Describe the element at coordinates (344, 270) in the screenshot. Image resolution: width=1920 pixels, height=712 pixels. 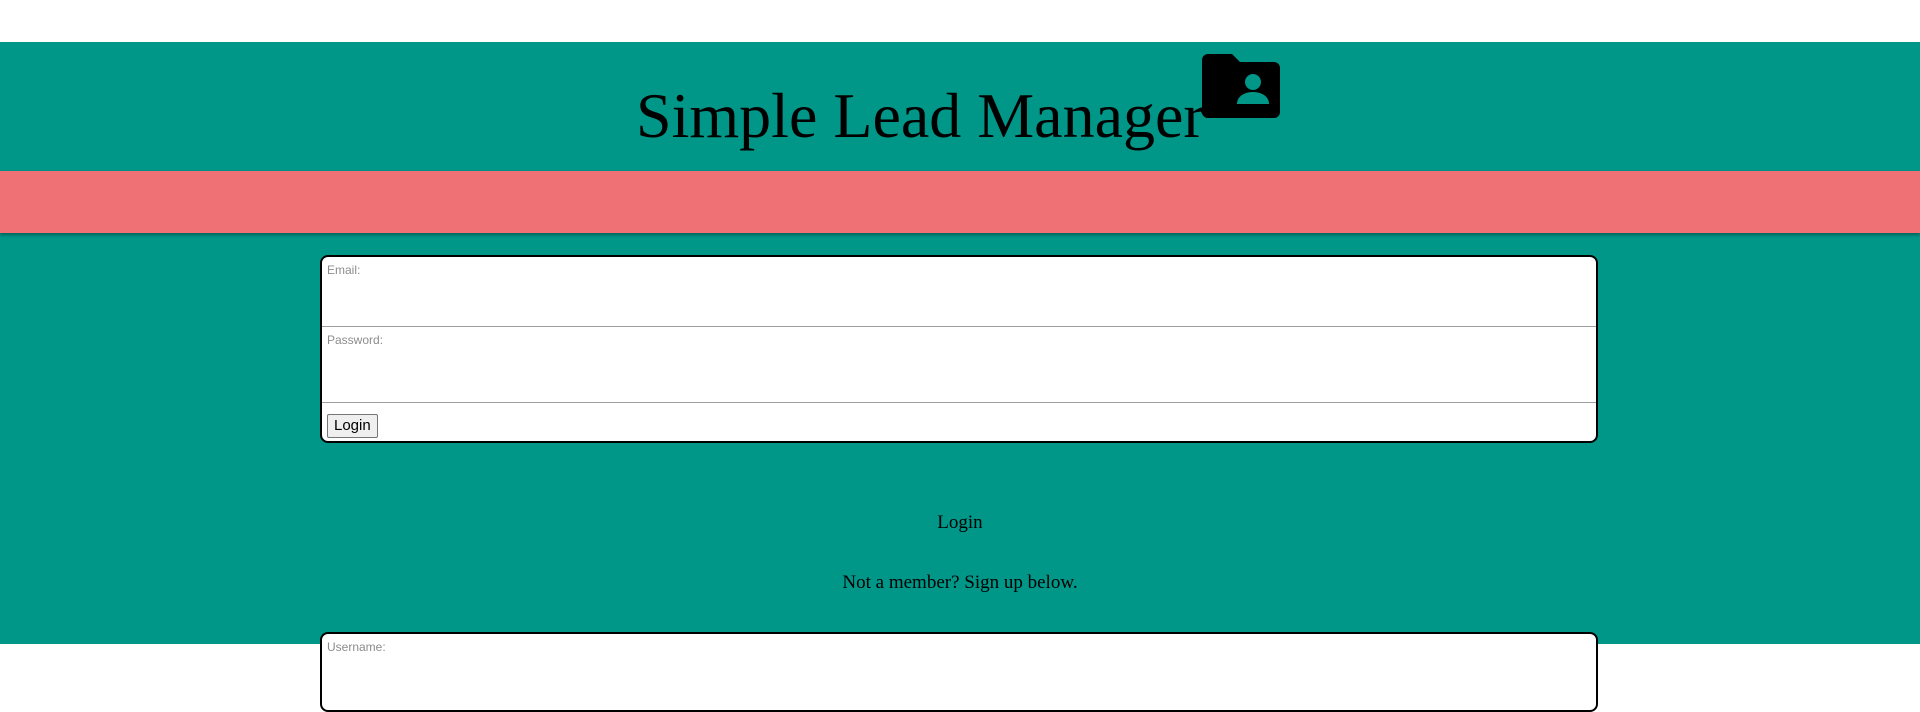
I see `email-label: Email:` at that location.